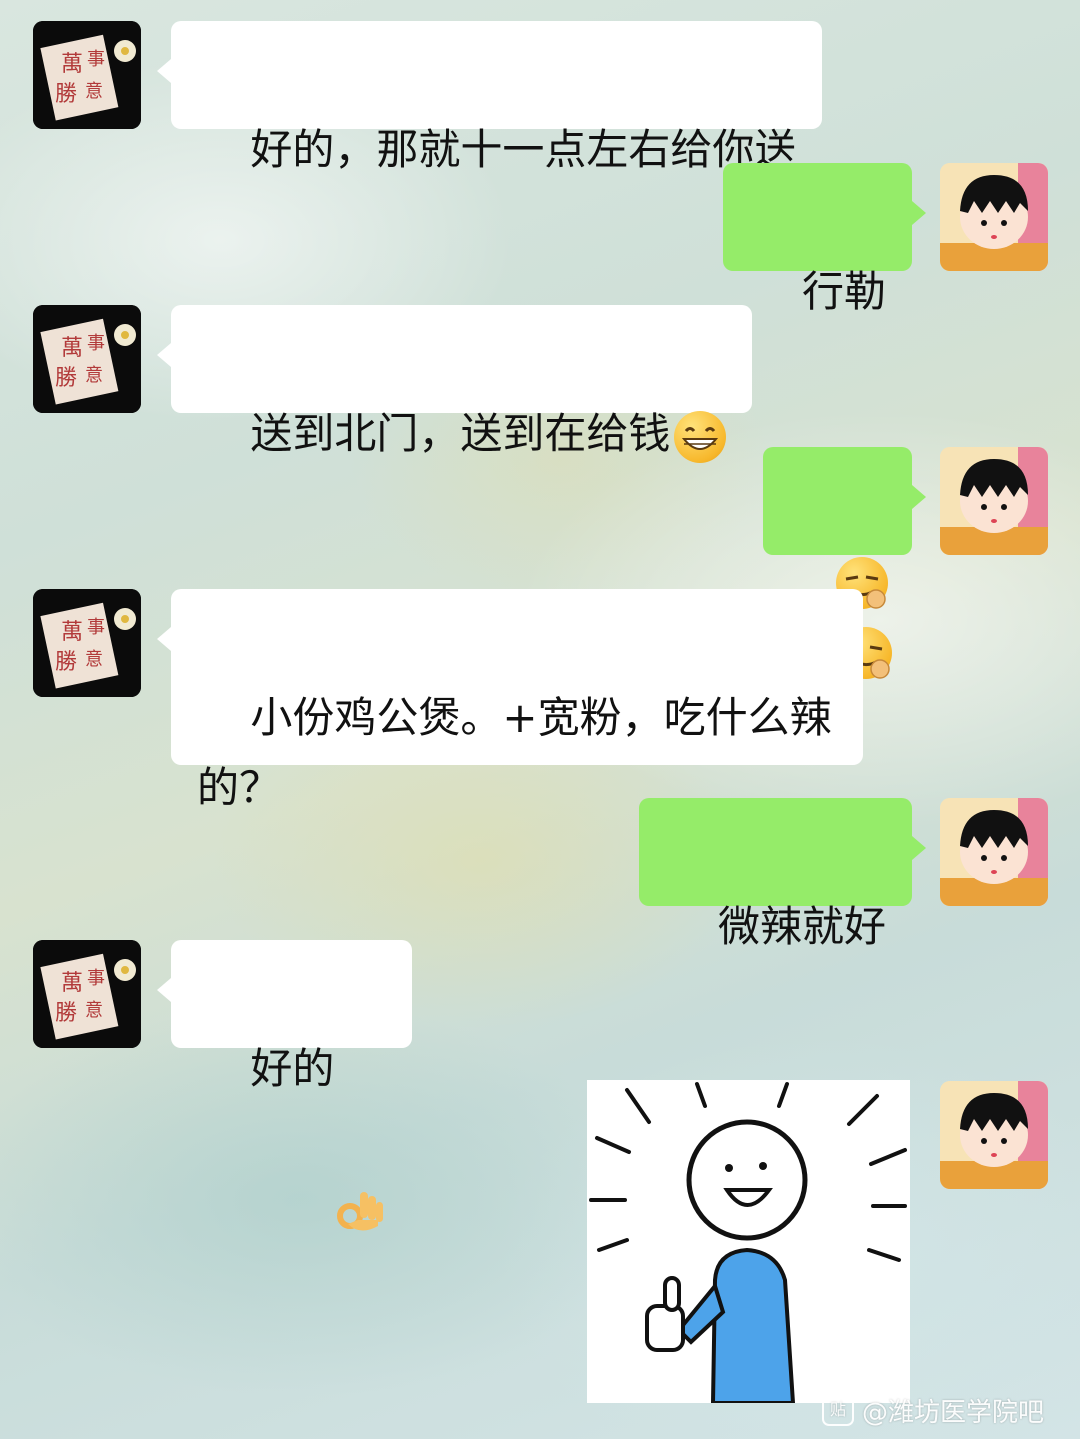 The image size is (1080, 1439). Describe the element at coordinates (953, 1412) in the screenshot. I see `watermark-text: @潍坊医学院吧` at that location.